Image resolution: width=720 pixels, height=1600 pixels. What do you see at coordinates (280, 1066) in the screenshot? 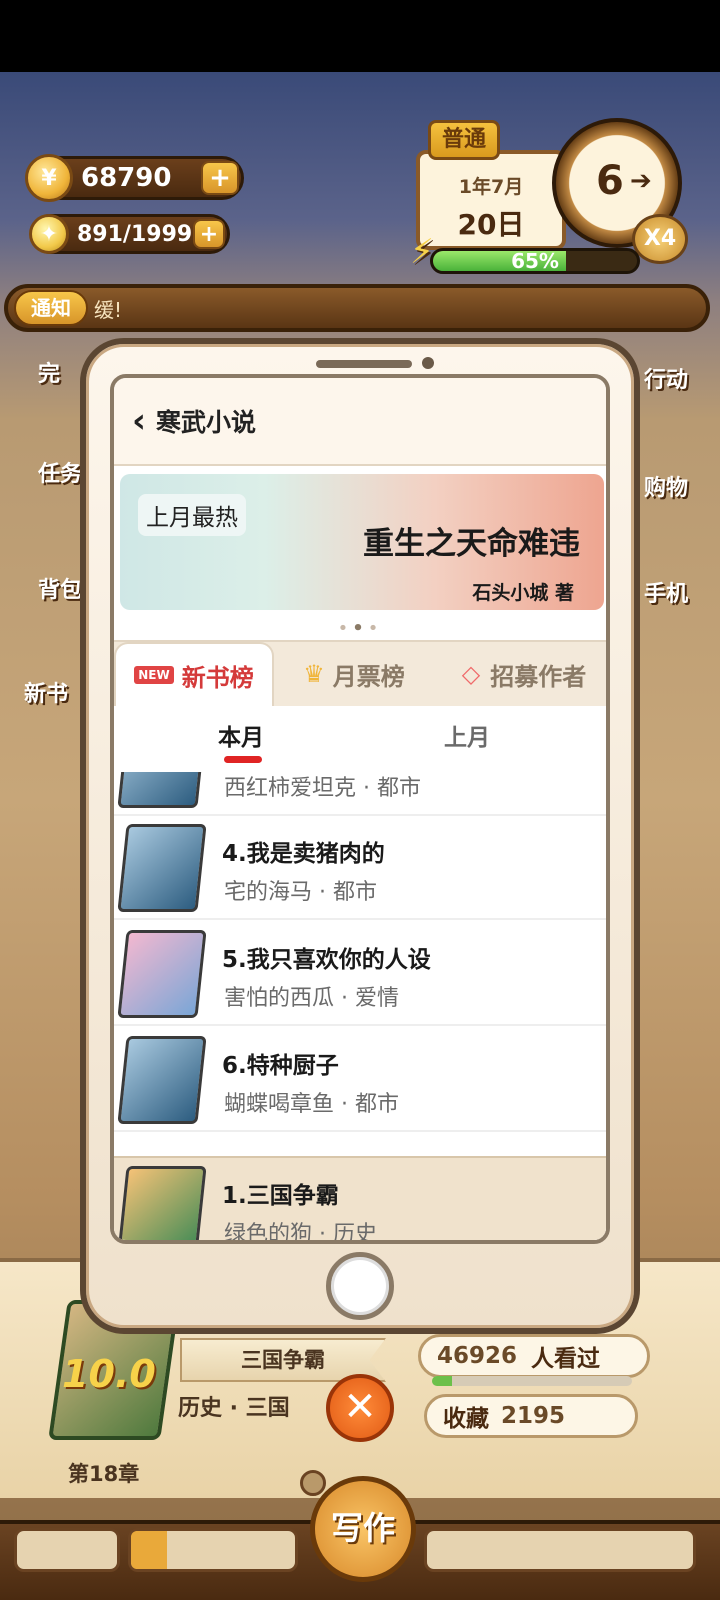
I see `book-title: 6.特种厨子` at bounding box center [280, 1066].